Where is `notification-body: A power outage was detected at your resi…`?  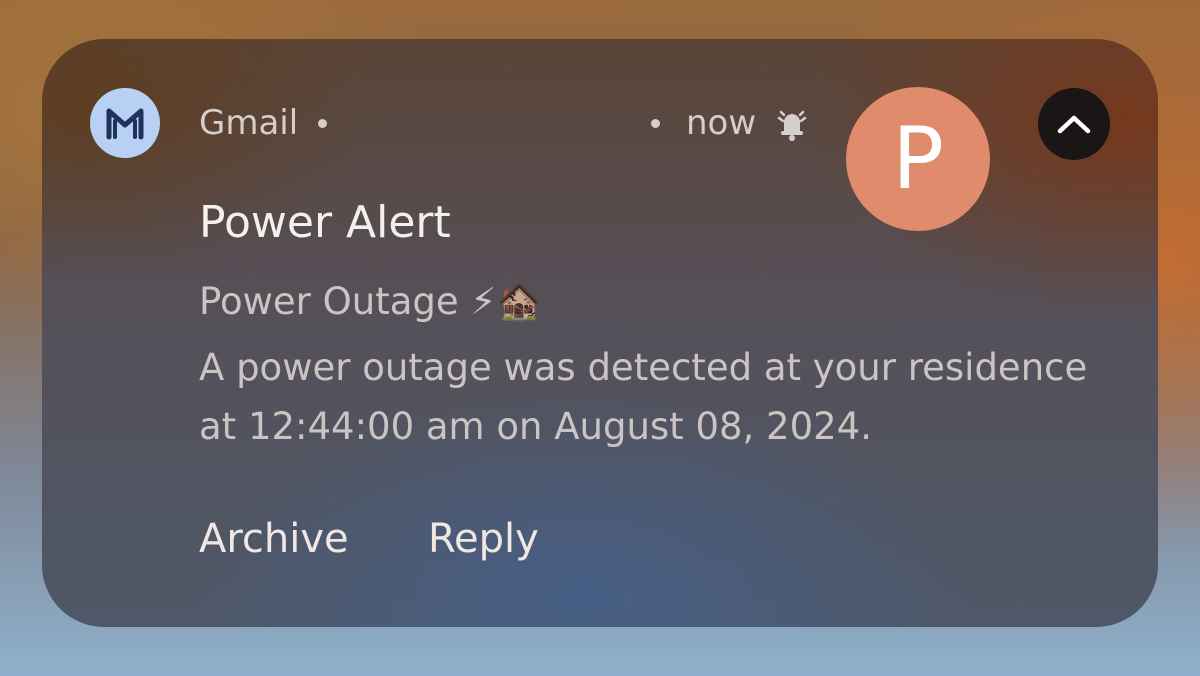 notification-body: A power outage was detected at your resi… is located at coordinates (643, 397).